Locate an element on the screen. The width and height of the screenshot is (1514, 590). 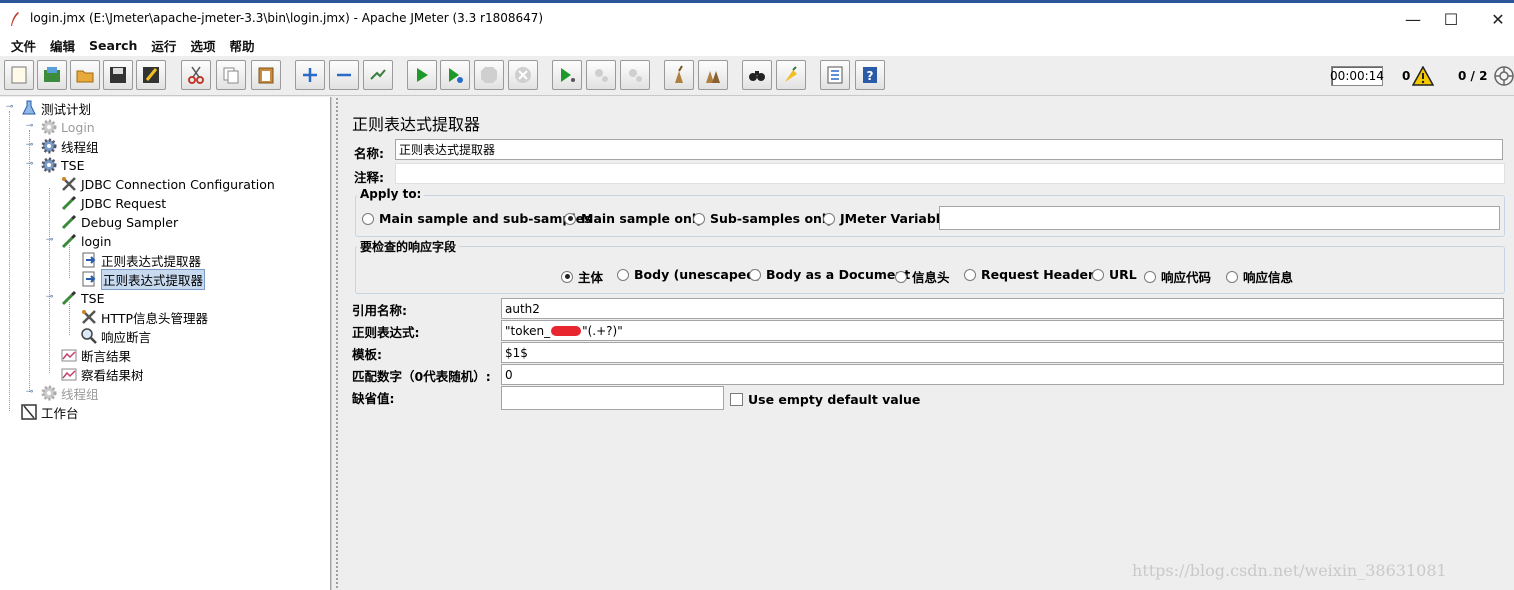
warning-icon is located at coordinates (1423, 76).